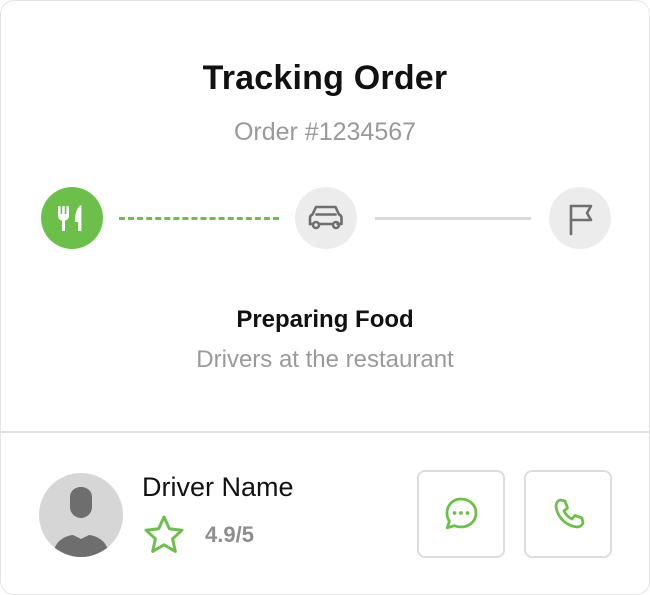  What do you see at coordinates (325, 132) in the screenshot?
I see `order-number: Order #1234567` at bounding box center [325, 132].